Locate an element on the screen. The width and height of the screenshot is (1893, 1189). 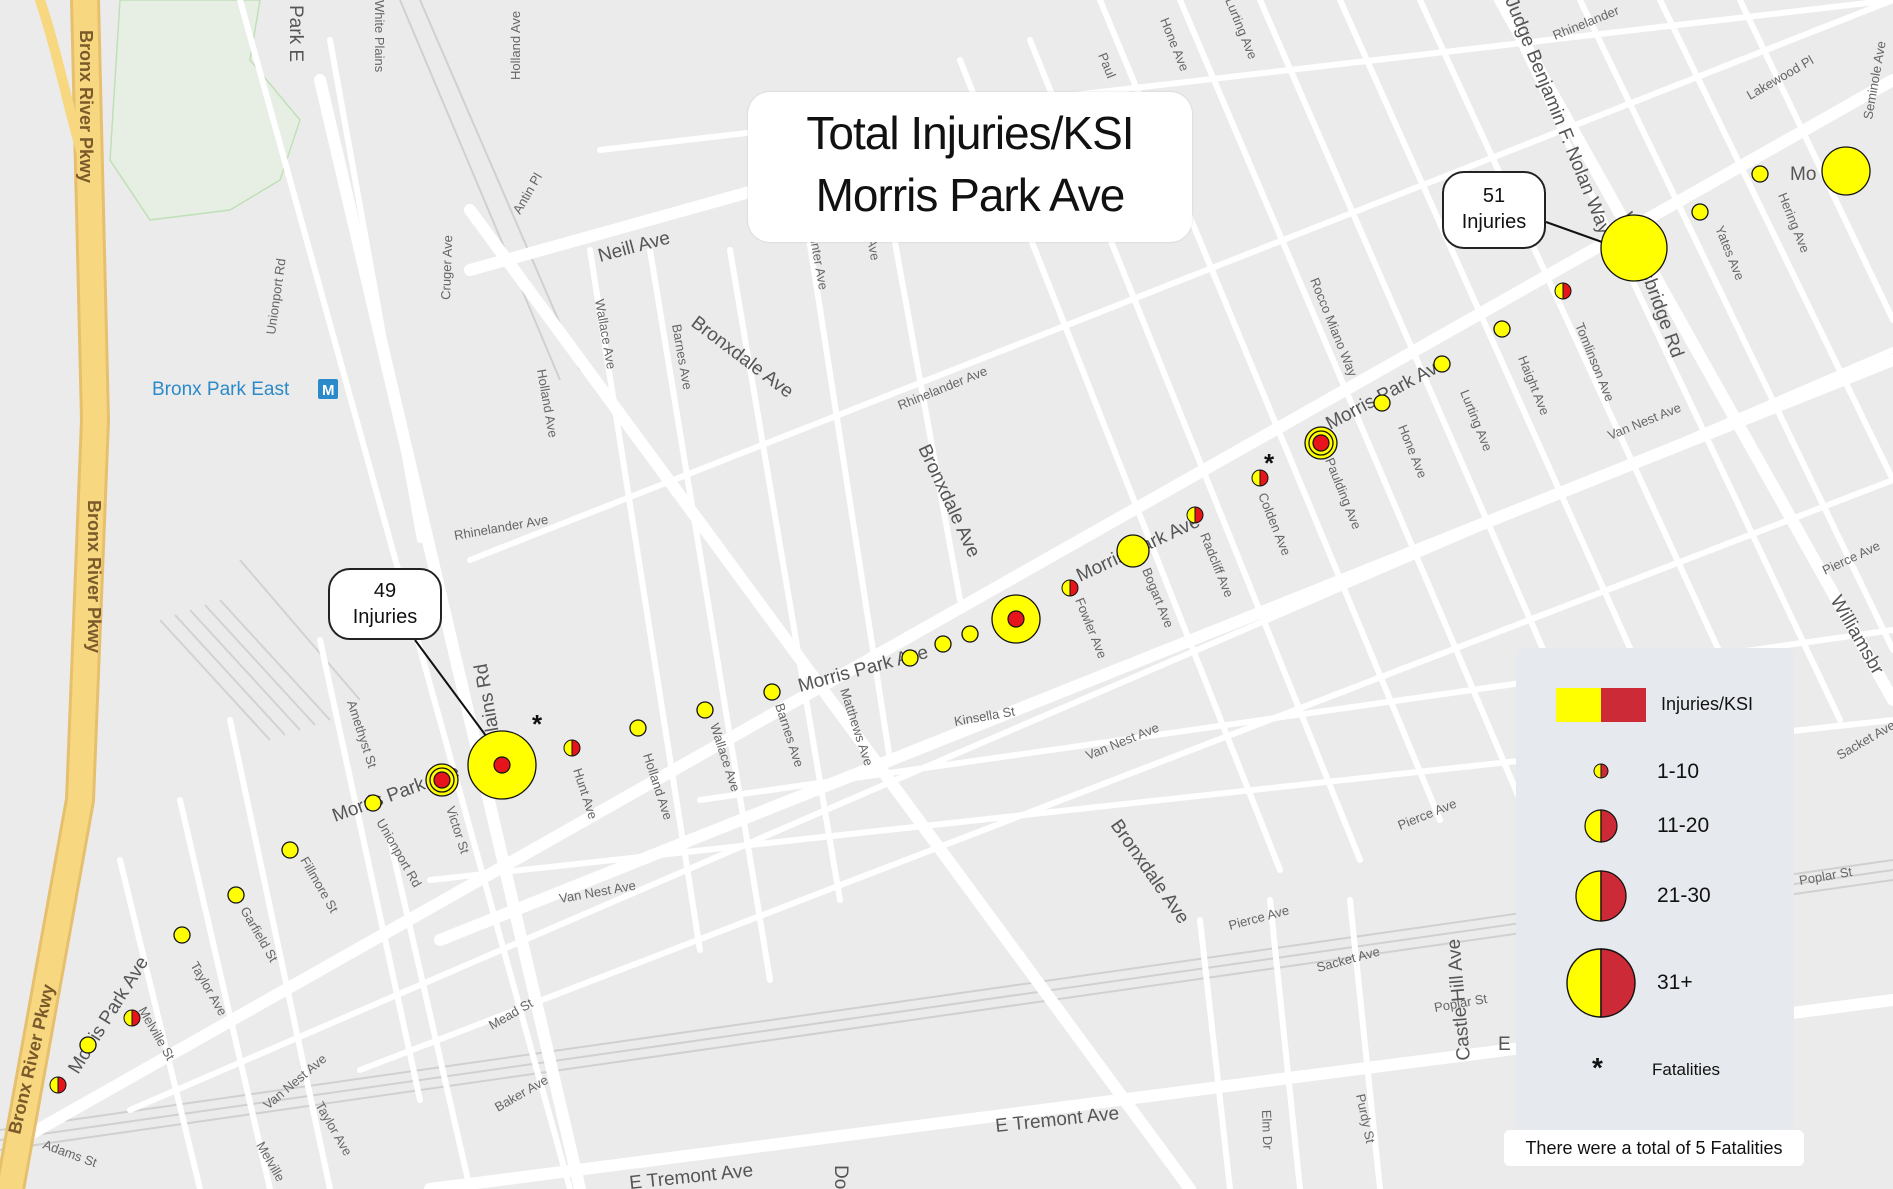
label-melville-2: Melville is located at coordinates (270, 1161).